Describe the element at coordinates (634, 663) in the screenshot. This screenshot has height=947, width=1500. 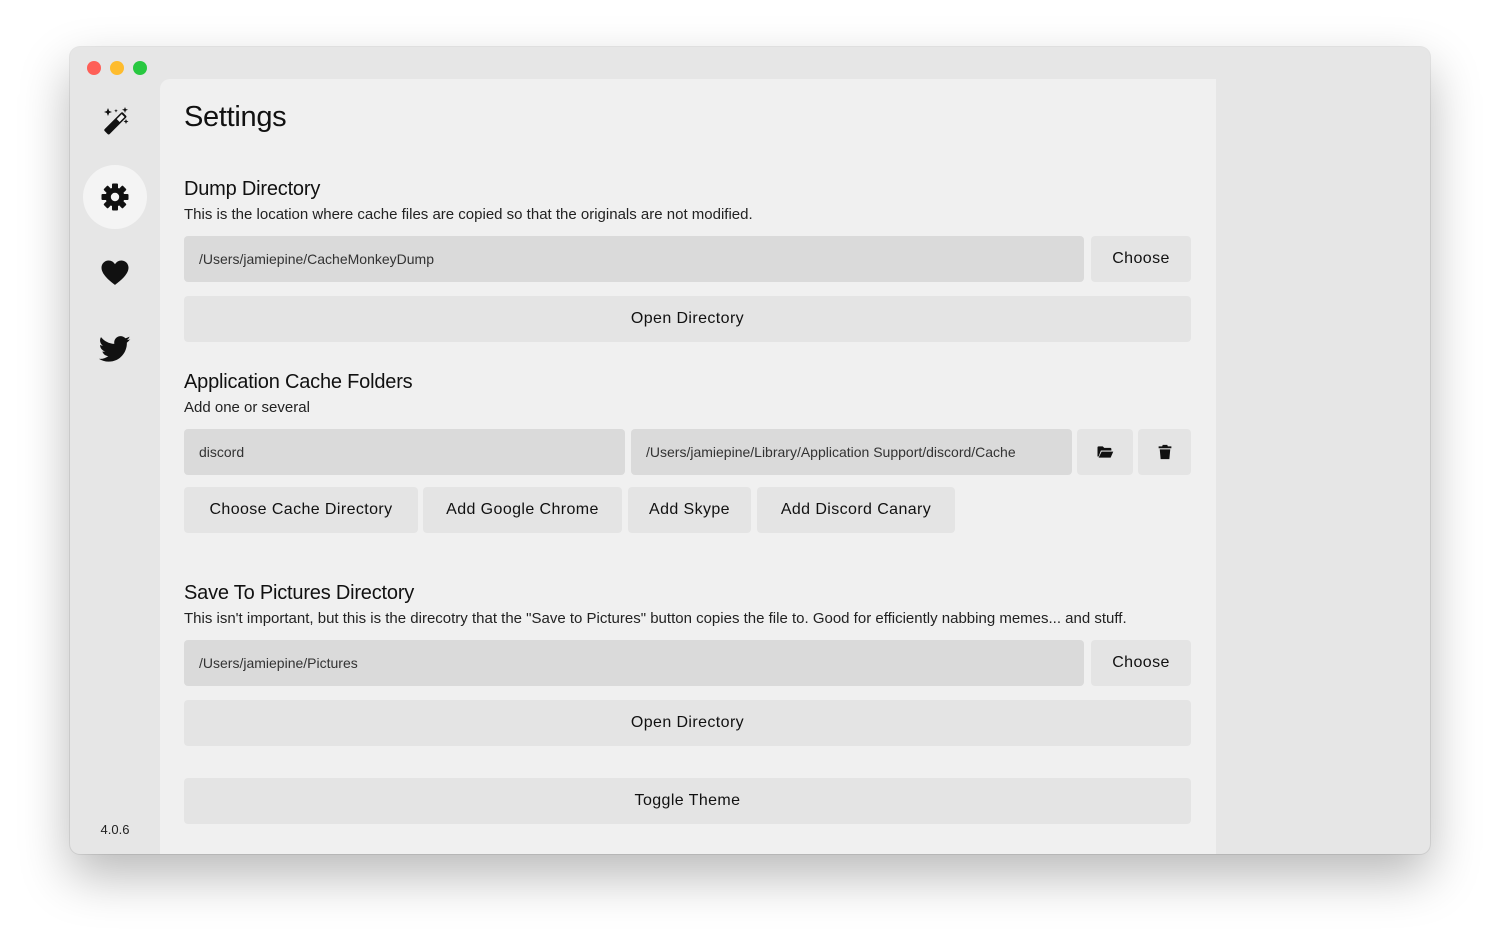
I see `pictures-directory-path-field: /Users/jamiepine/Pictures` at that location.